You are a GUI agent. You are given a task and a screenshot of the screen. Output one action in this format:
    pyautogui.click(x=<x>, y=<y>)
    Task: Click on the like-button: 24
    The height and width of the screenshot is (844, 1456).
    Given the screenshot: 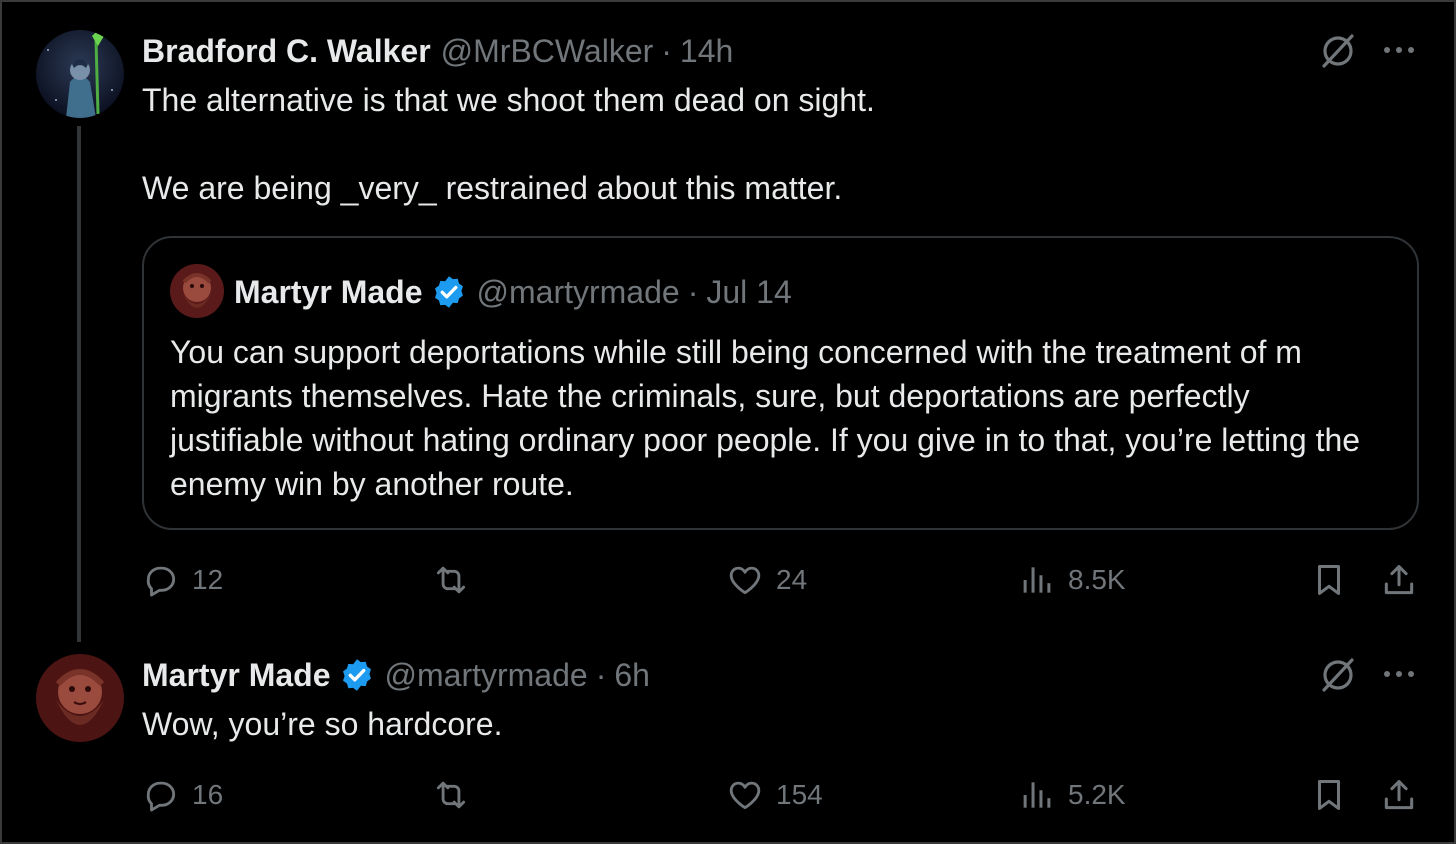 What is the action you would take?
    pyautogui.click(x=766, y=580)
    